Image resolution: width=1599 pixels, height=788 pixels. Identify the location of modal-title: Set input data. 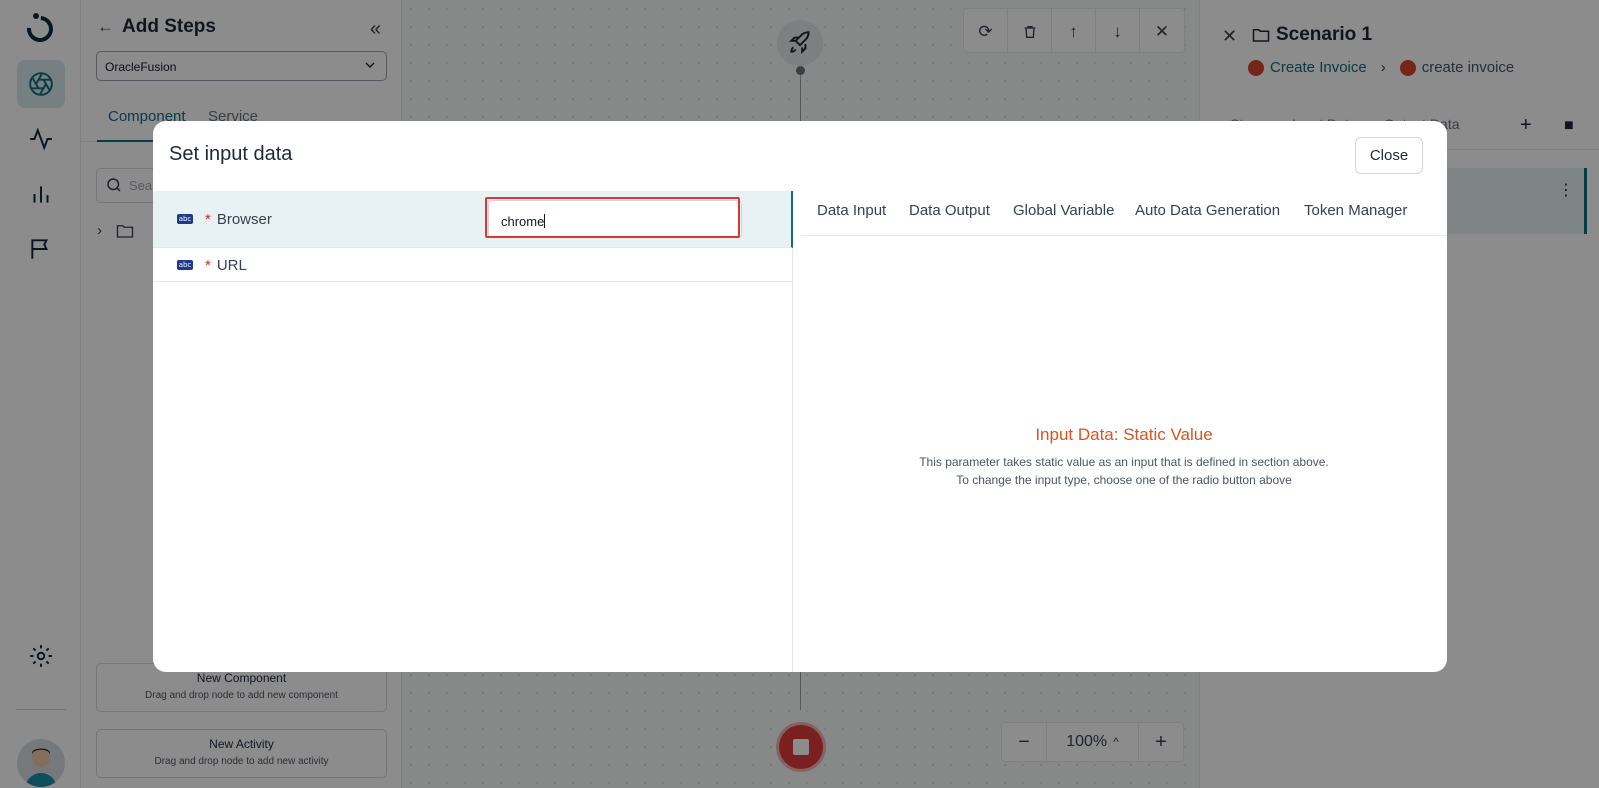
(231, 154).